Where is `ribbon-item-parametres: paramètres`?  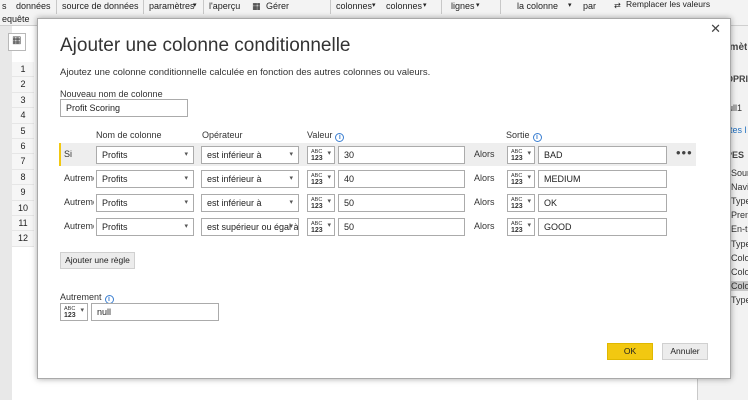
ribbon-item-parametres: paramètres is located at coordinates (172, 6).